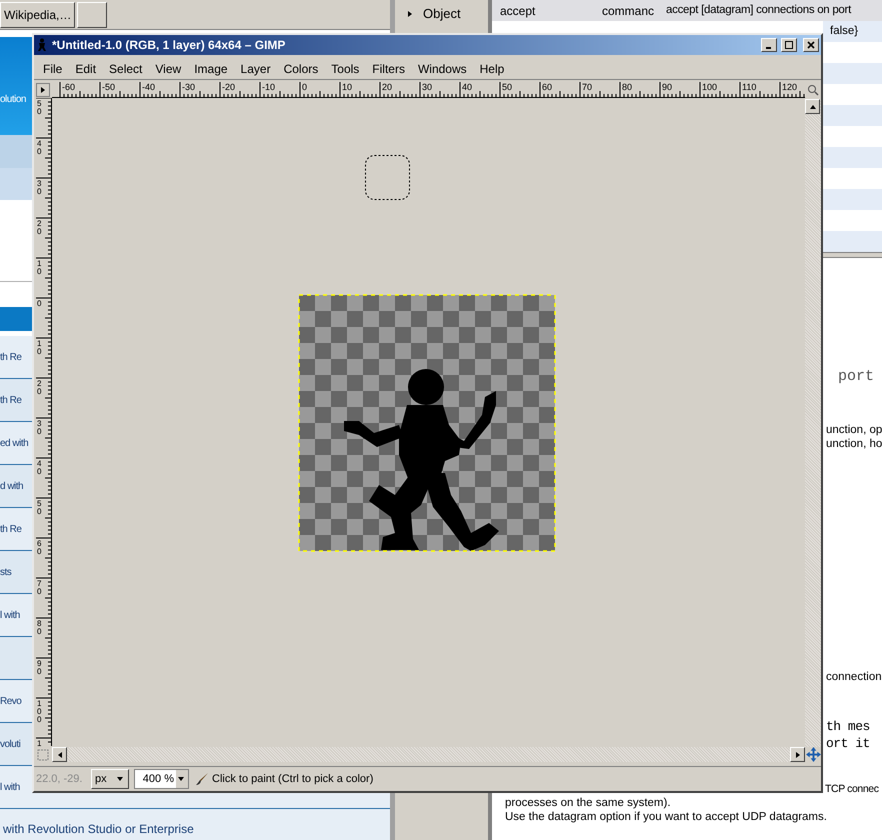 The image size is (882, 840). I want to click on ruler-label: 110, so click(749, 87).